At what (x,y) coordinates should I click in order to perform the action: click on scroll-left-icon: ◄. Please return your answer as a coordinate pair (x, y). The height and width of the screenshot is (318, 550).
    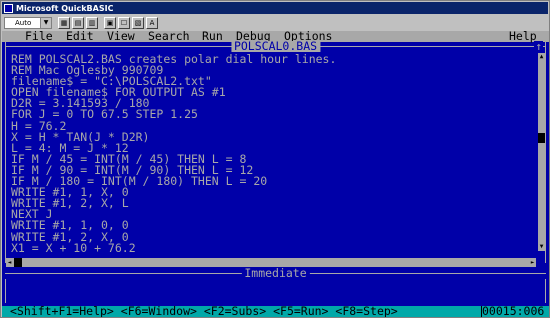
    Looking at the image, I should click on (9, 262).